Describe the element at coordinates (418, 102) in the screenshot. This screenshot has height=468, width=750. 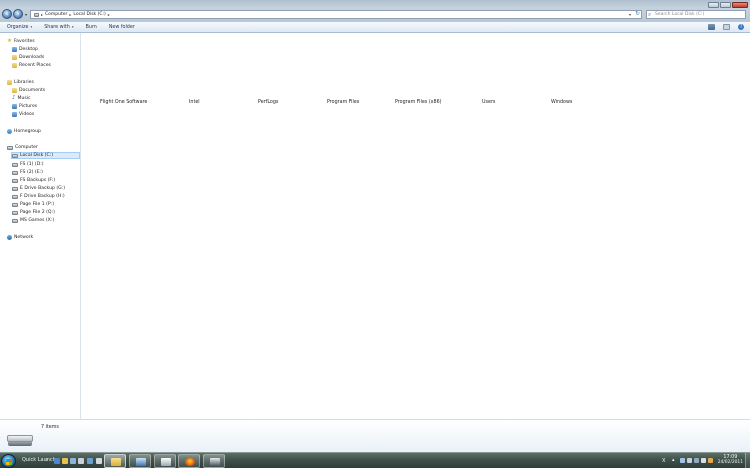
I see `file-item-program-files-x86: Program Files (x86)` at that location.